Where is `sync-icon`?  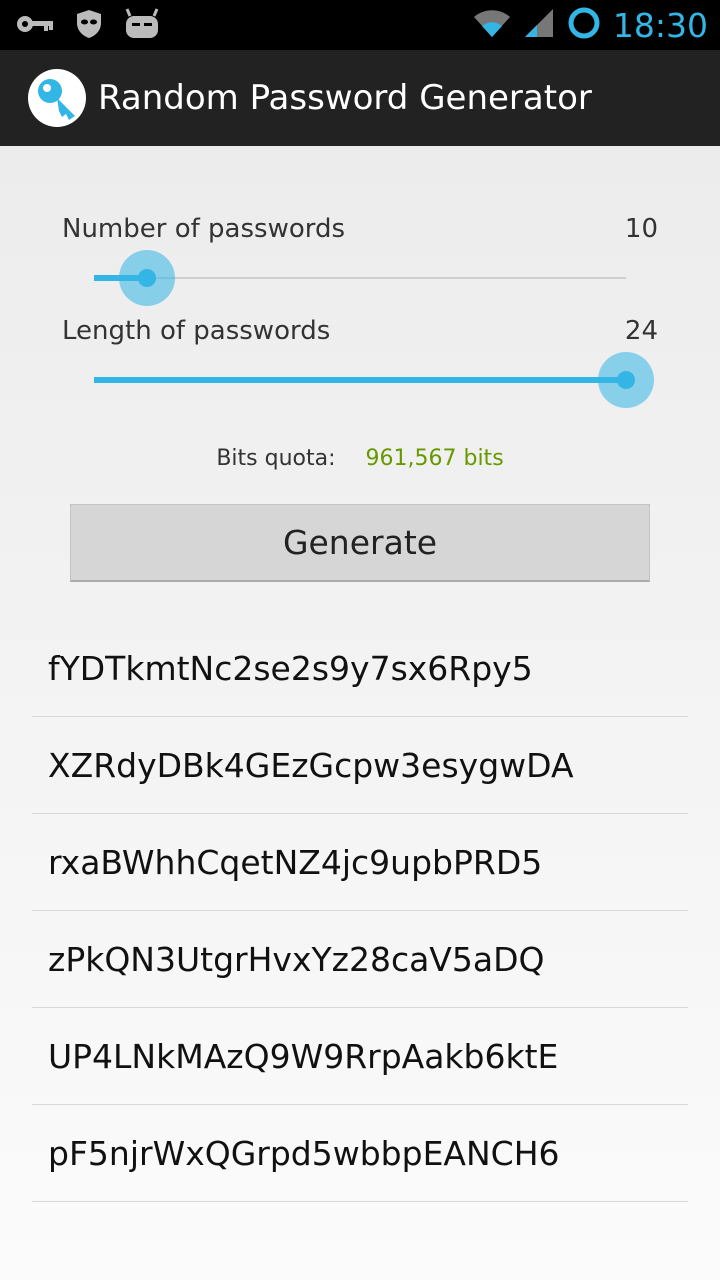 sync-icon is located at coordinates (584, 25).